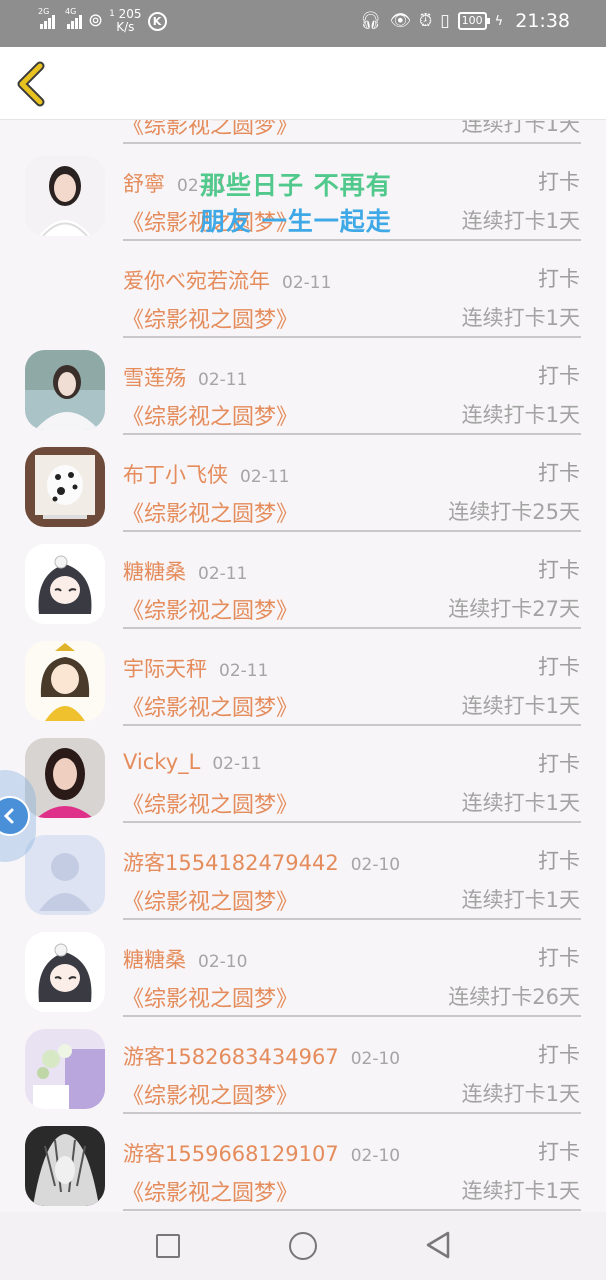 The height and width of the screenshot is (1280, 606). I want to click on recent-apps-button, so click(168, 1246).